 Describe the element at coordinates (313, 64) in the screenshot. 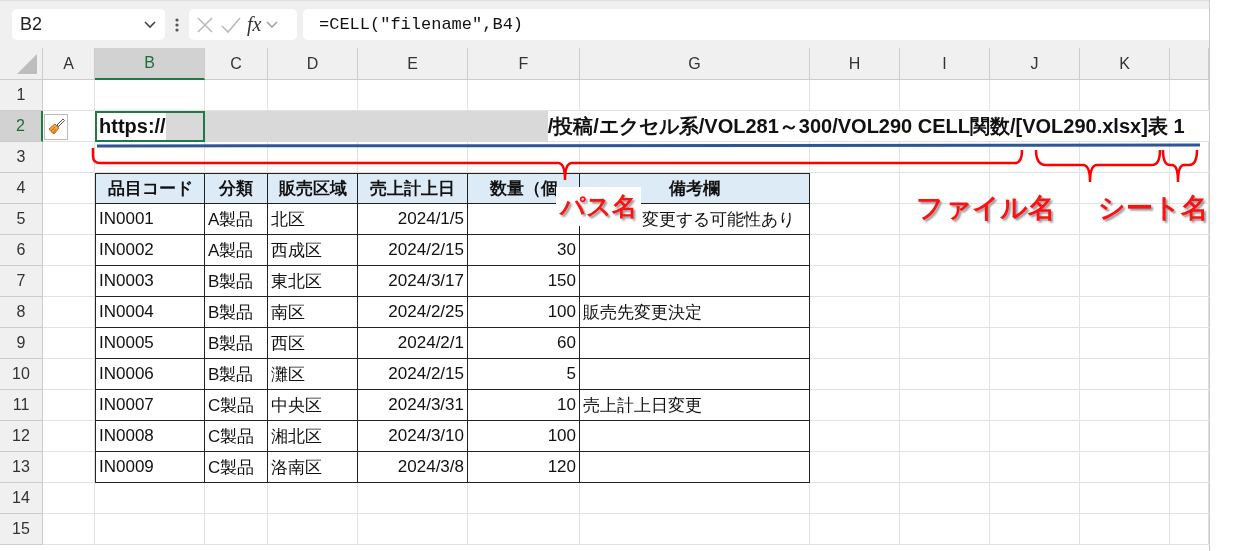

I see `column-header: D` at that location.